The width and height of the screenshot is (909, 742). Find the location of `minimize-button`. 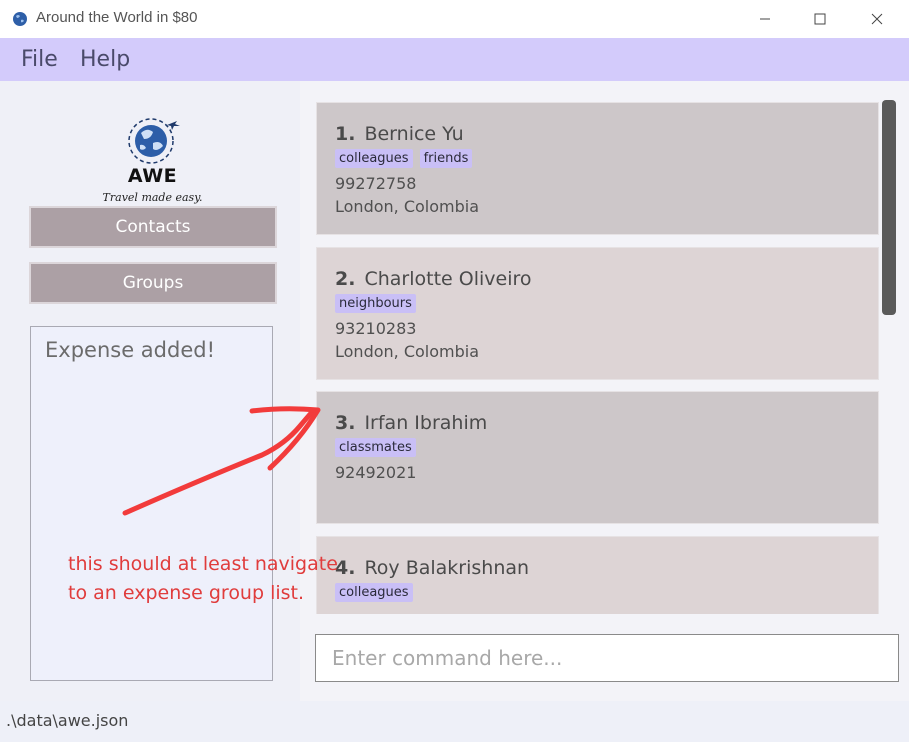

minimize-button is located at coordinates (765, 19).